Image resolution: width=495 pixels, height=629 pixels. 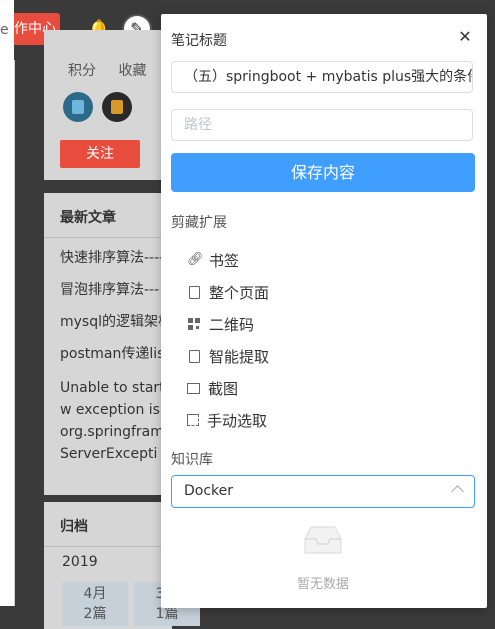 I want to click on save-content-button: 保存内容, so click(x=323, y=172).